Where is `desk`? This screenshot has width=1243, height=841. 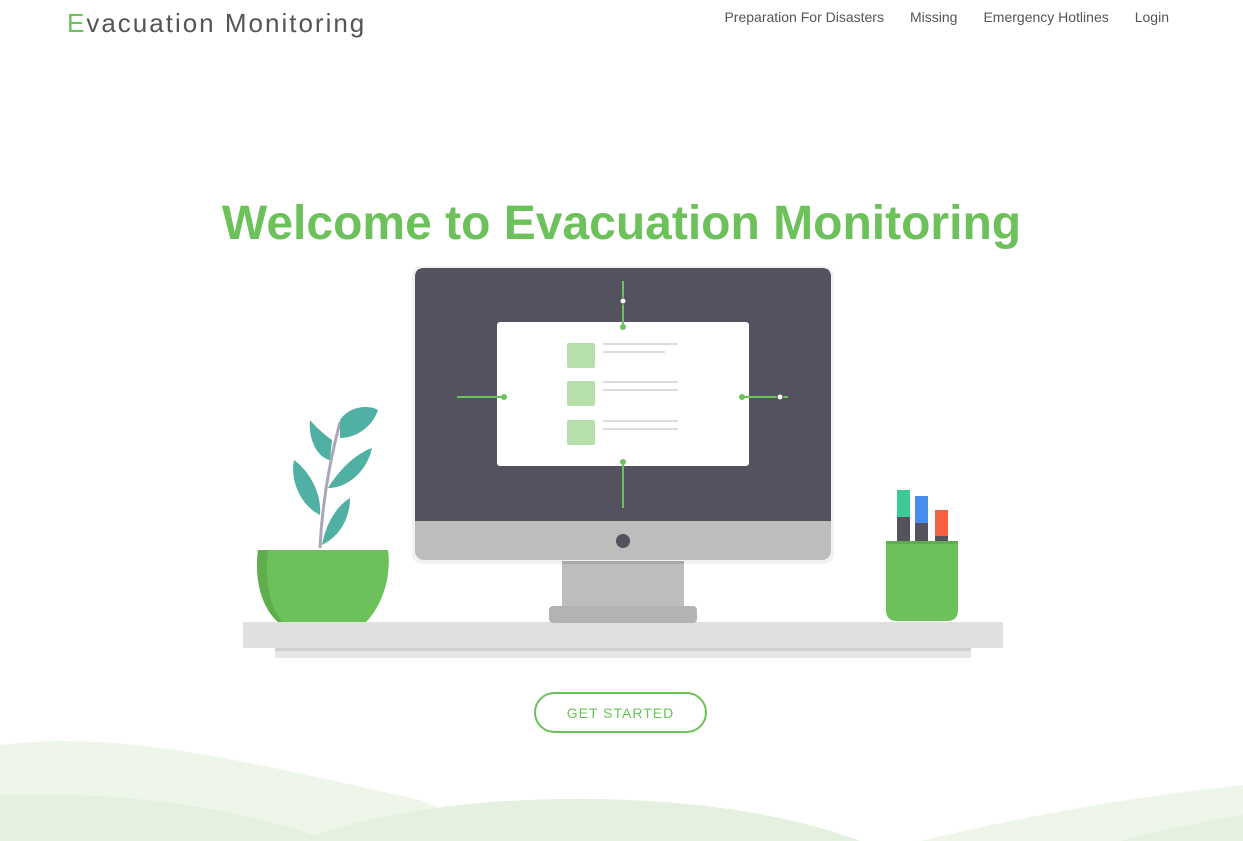 desk is located at coordinates (623, 640).